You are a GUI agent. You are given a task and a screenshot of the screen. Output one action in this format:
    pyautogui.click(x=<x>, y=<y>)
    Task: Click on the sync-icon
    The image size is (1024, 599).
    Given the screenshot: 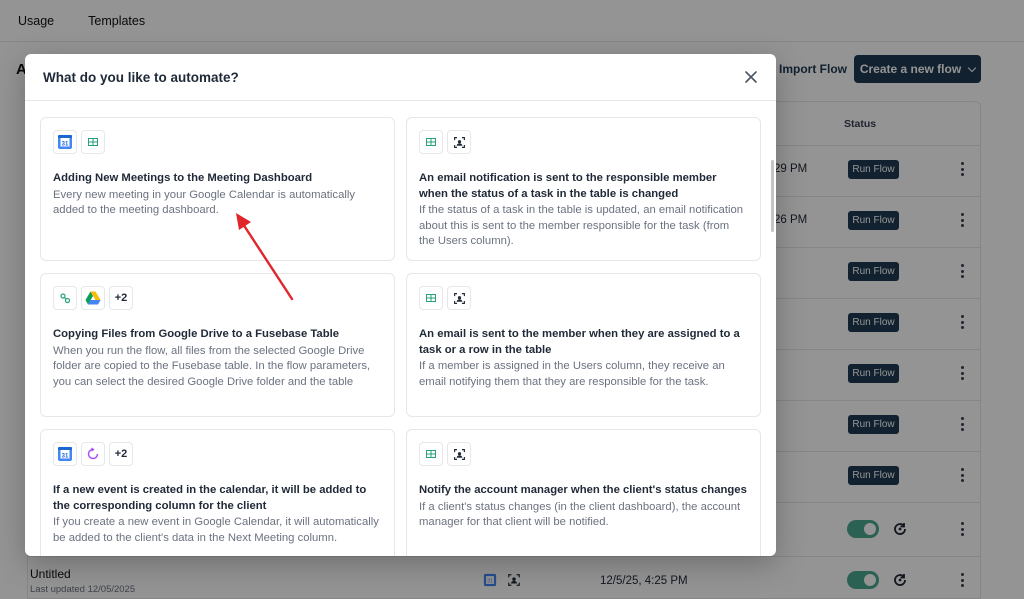 What is the action you would take?
    pyautogui.click(x=93, y=453)
    